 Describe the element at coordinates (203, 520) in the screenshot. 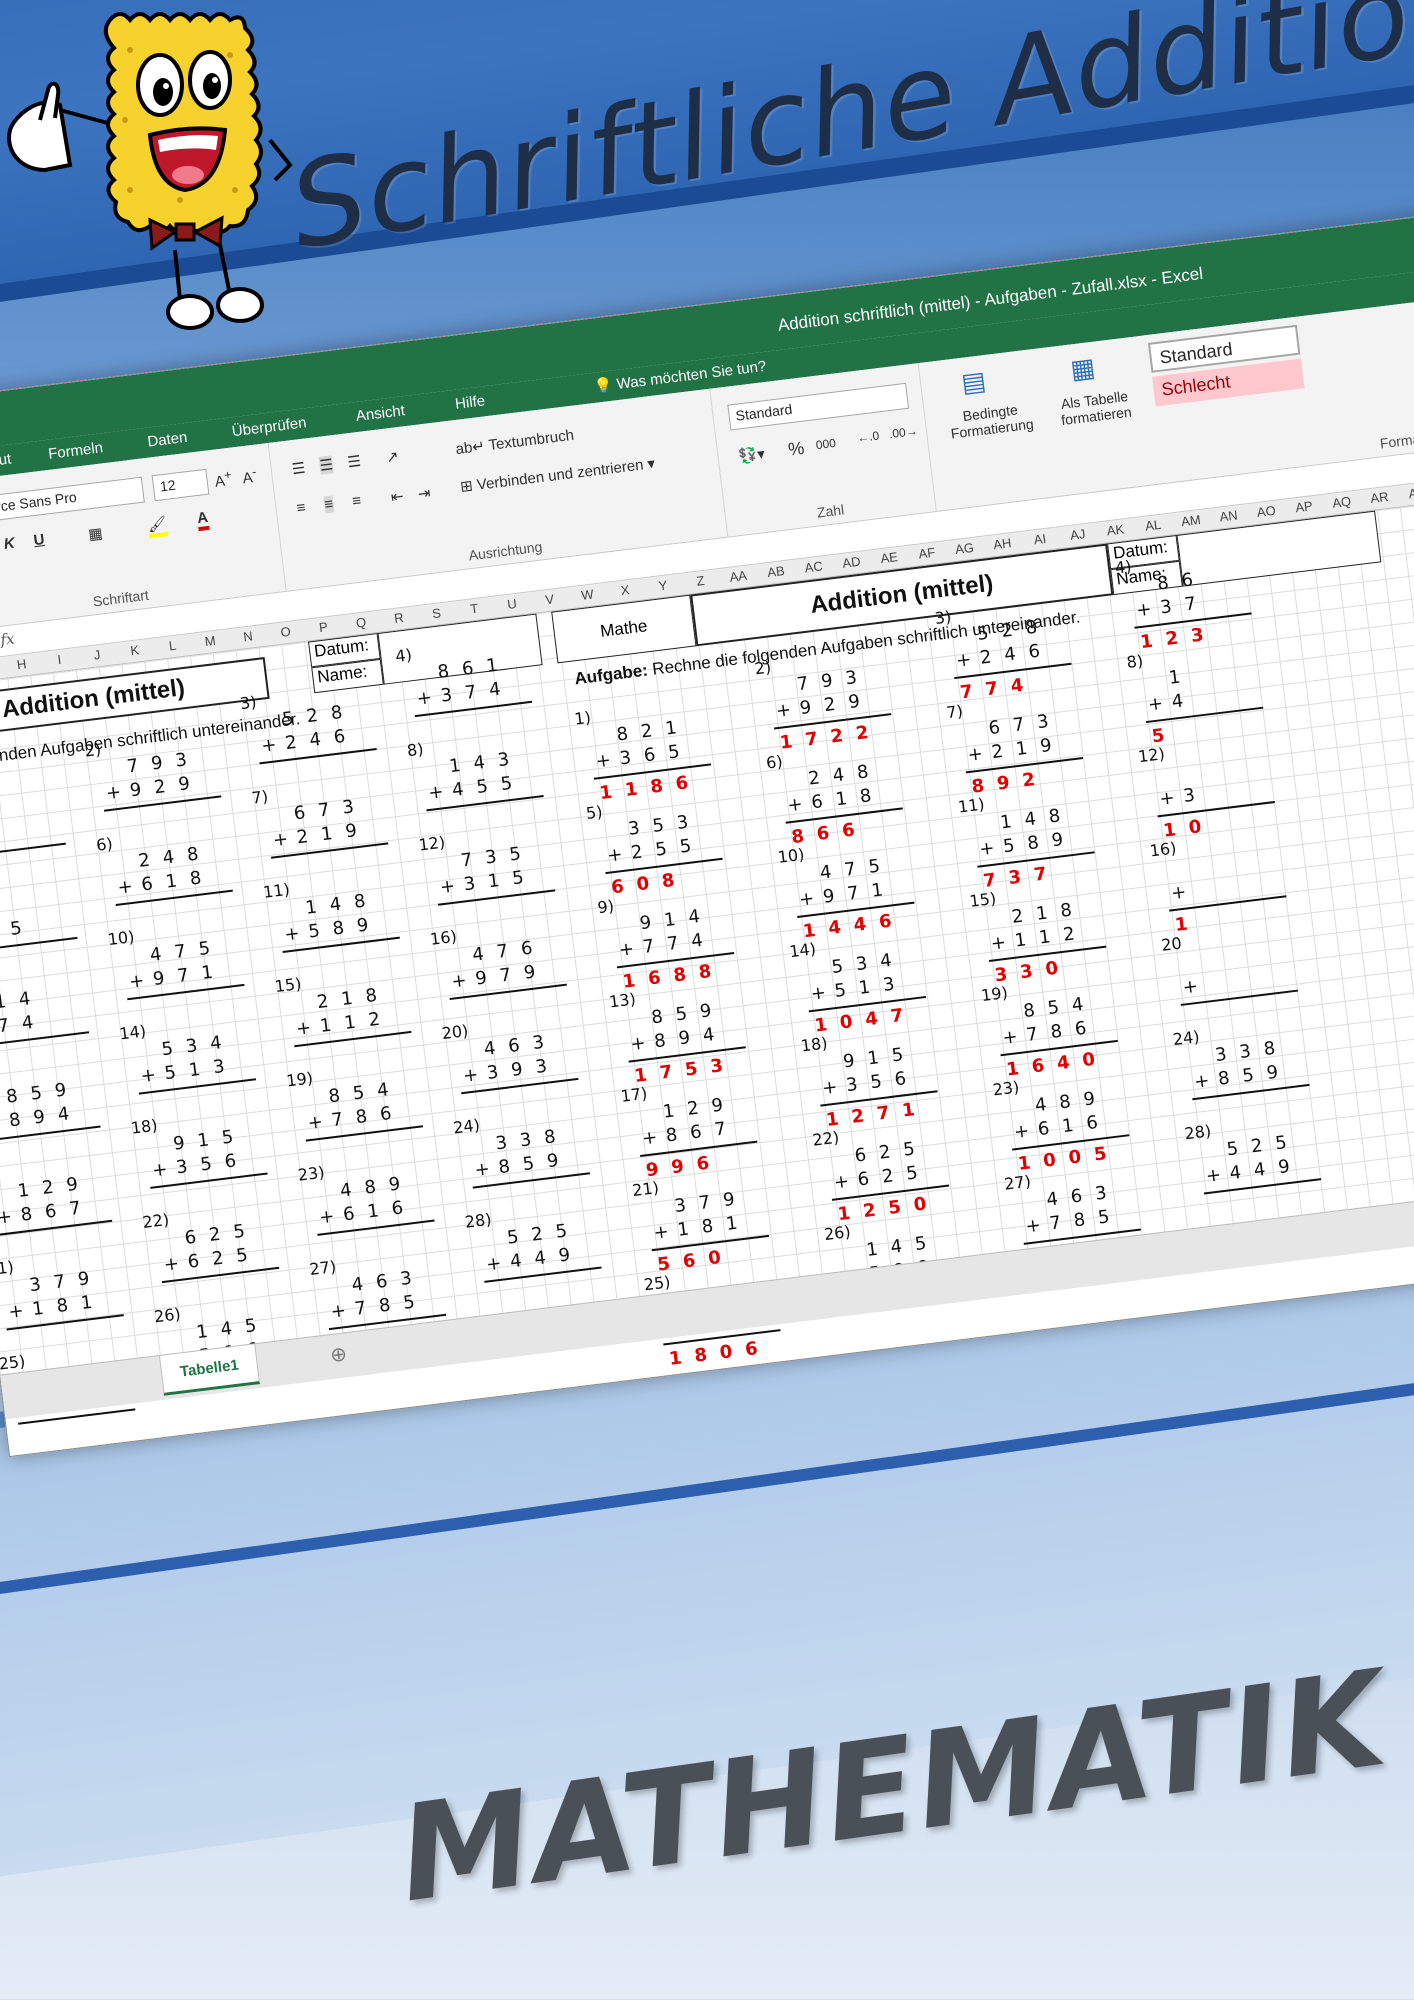

I see `font-color-icon: A` at that location.